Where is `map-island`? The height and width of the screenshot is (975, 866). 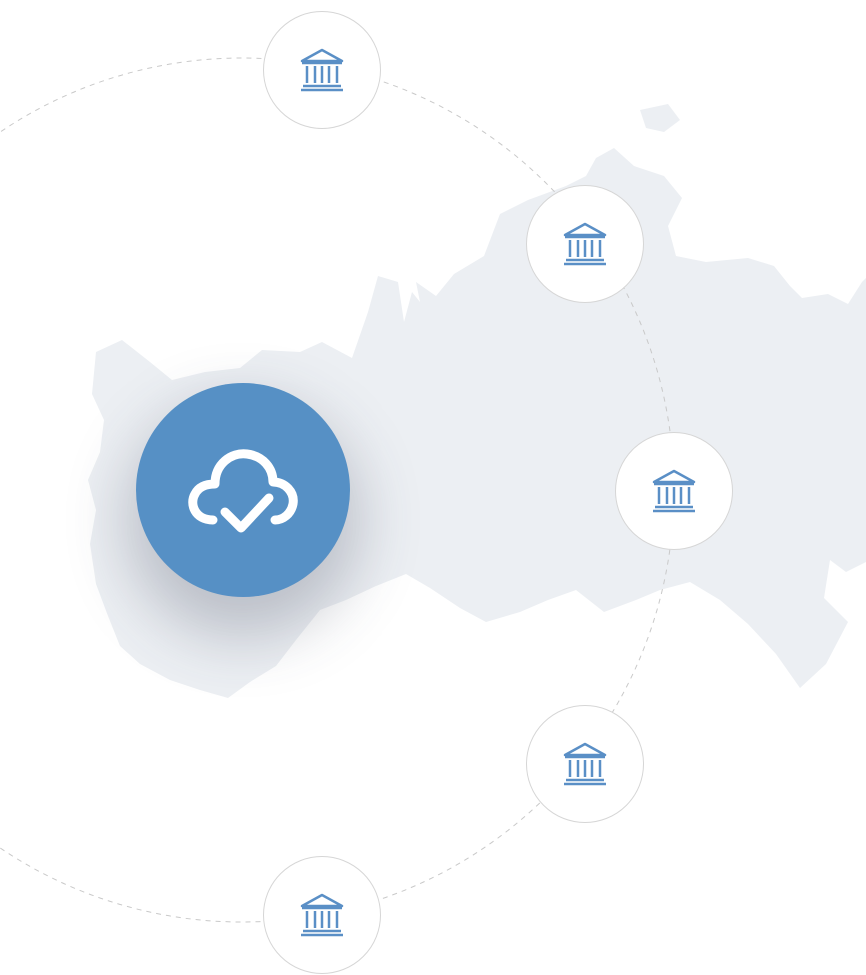
map-island is located at coordinates (660, 118).